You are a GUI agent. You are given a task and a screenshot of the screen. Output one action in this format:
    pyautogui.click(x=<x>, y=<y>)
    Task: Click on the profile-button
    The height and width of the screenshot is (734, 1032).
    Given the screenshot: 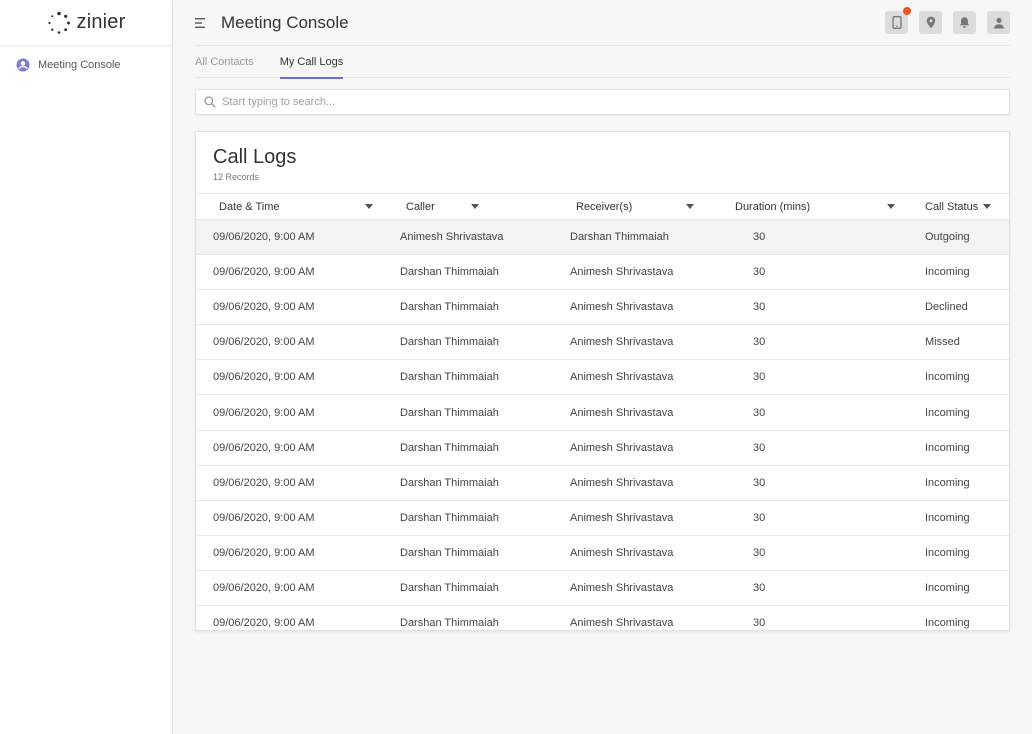 What is the action you would take?
    pyautogui.click(x=998, y=22)
    